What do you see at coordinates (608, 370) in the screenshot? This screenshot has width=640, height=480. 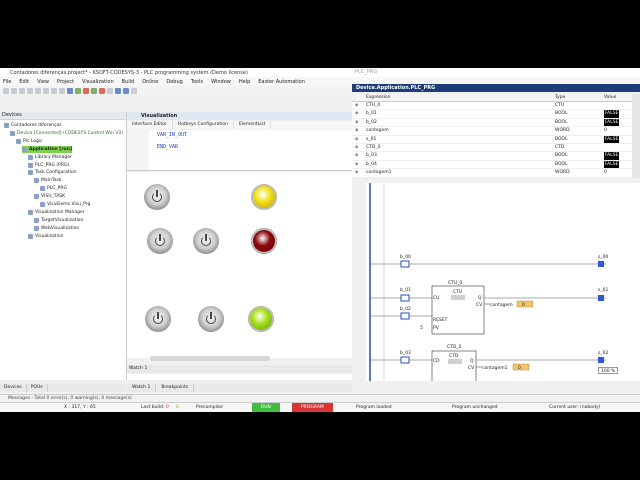 I see `zoom-selector: 100 %` at bounding box center [608, 370].